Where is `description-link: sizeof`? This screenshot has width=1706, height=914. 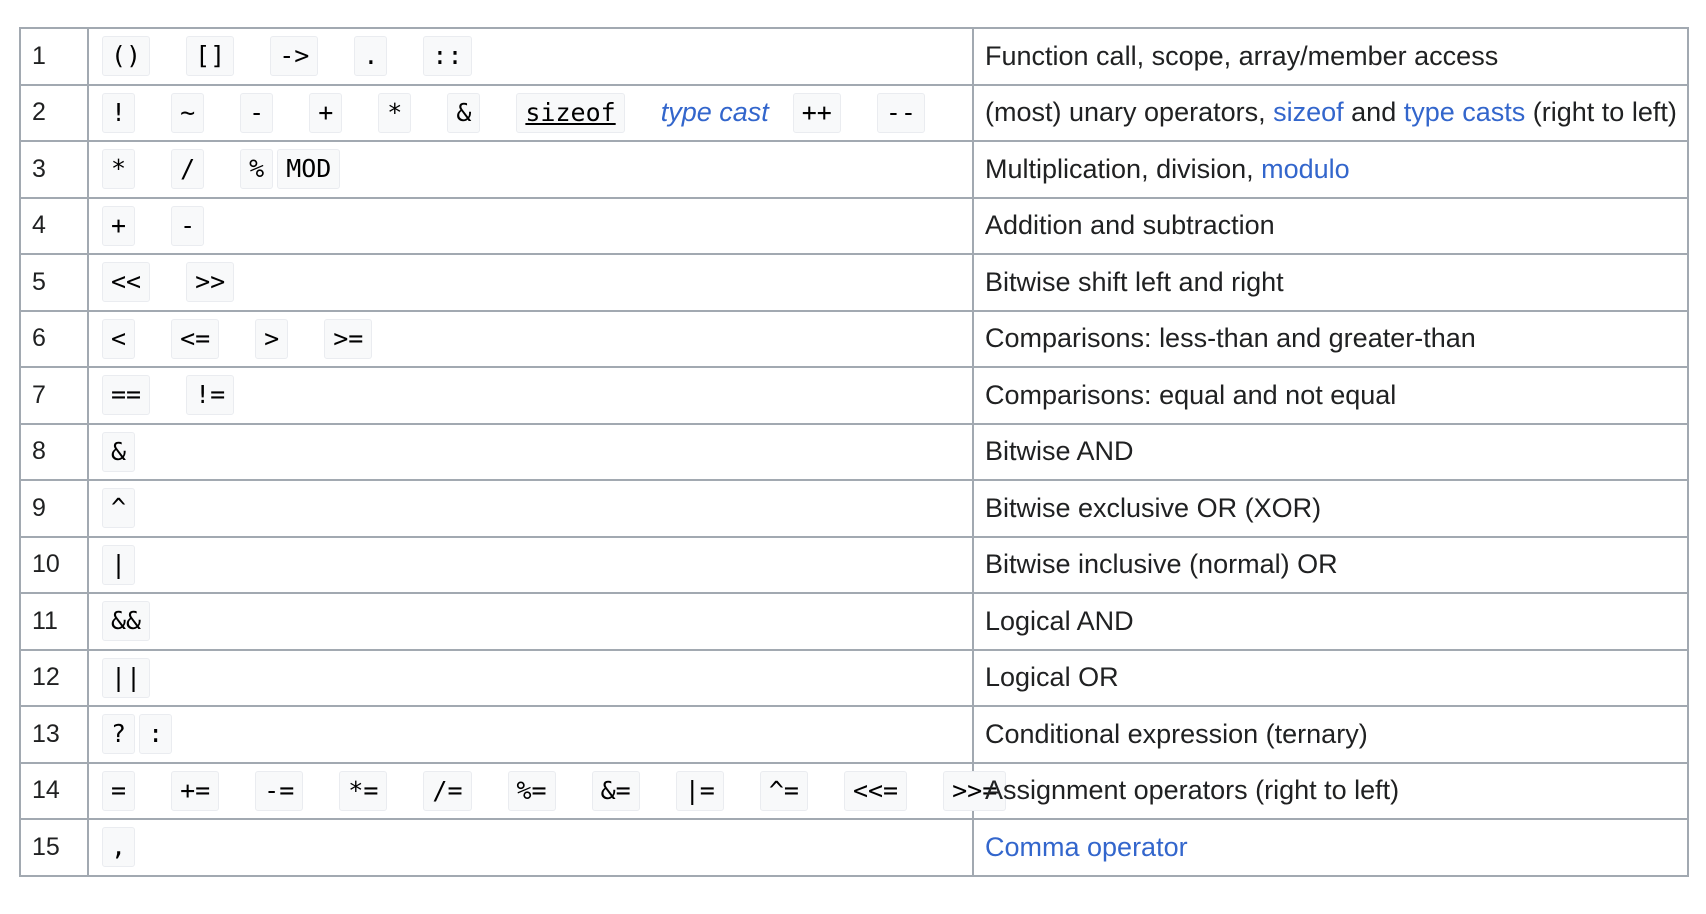 description-link: sizeof is located at coordinates (1308, 112).